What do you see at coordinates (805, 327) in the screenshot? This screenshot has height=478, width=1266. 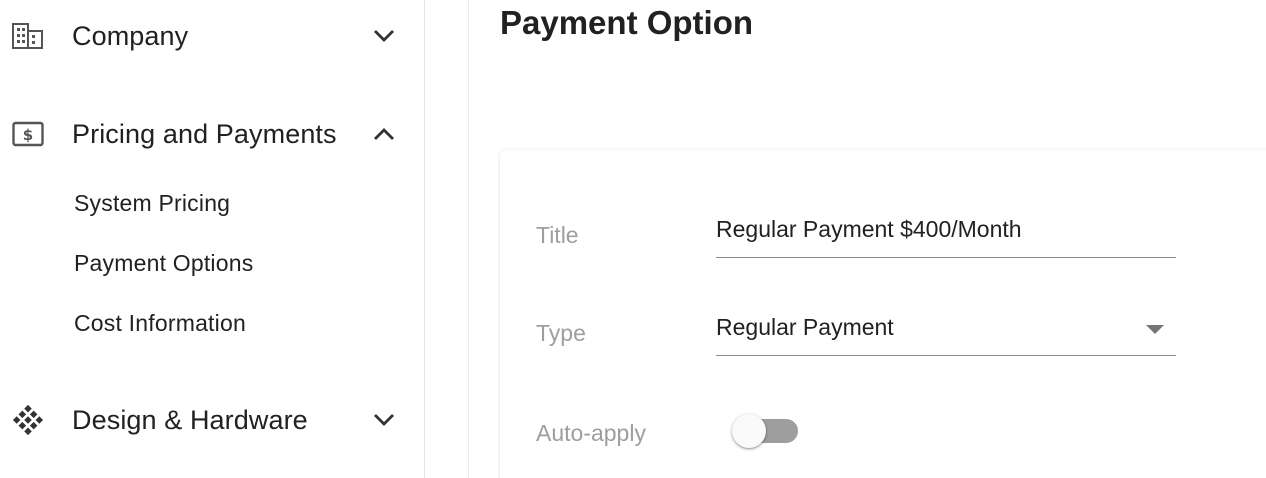 I see `type-select-value: Regular Payment` at bounding box center [805, 327].